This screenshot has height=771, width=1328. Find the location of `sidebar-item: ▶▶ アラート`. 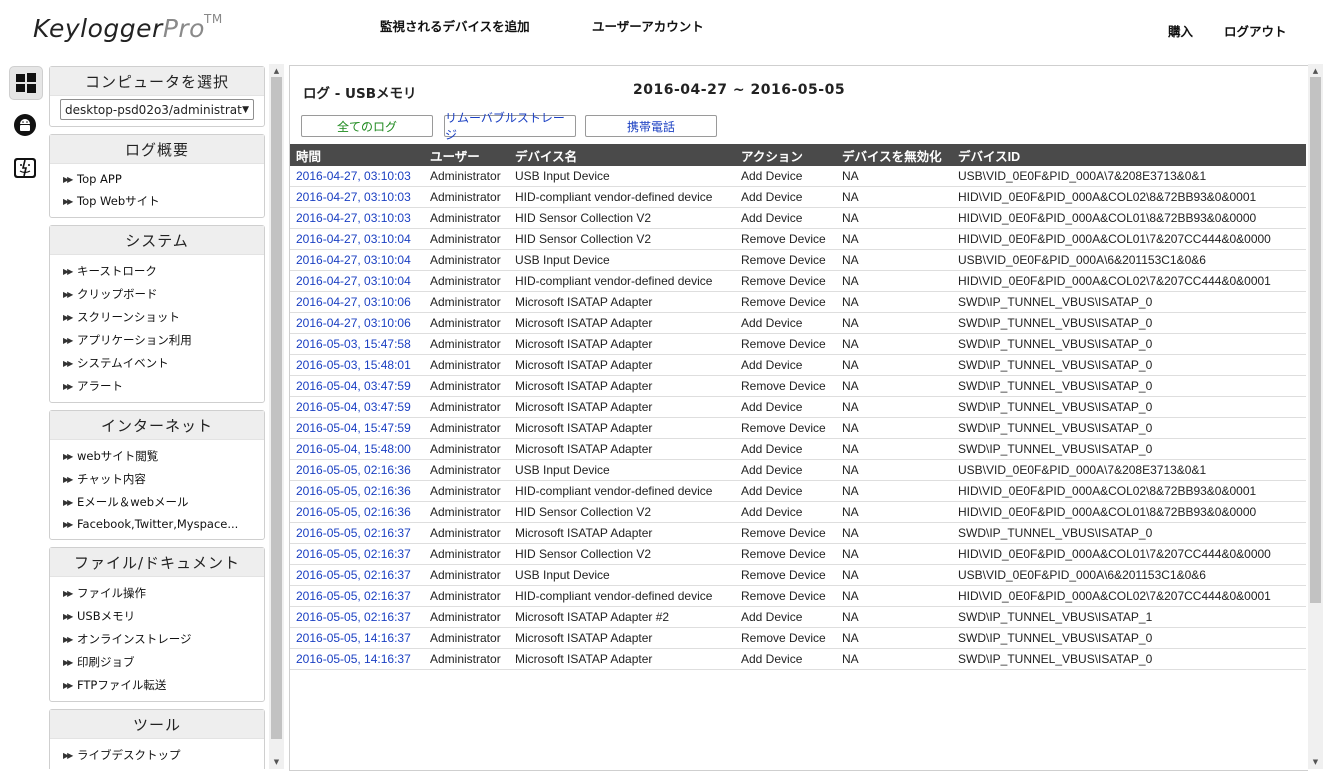

sidebar-item: ▶▶ アラート is located at coordinates (157, 386).